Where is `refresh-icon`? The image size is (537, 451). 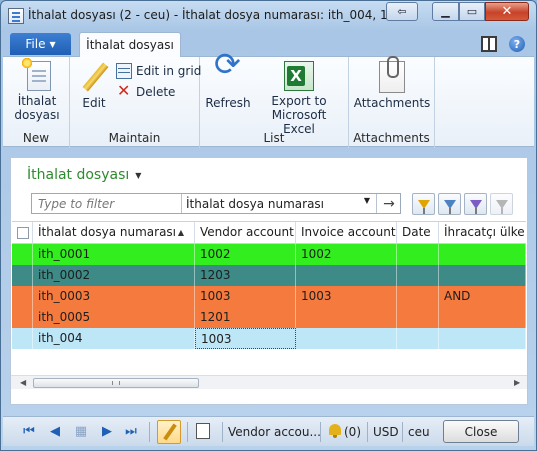 refresh-icon is located at coordinates (228, 75).